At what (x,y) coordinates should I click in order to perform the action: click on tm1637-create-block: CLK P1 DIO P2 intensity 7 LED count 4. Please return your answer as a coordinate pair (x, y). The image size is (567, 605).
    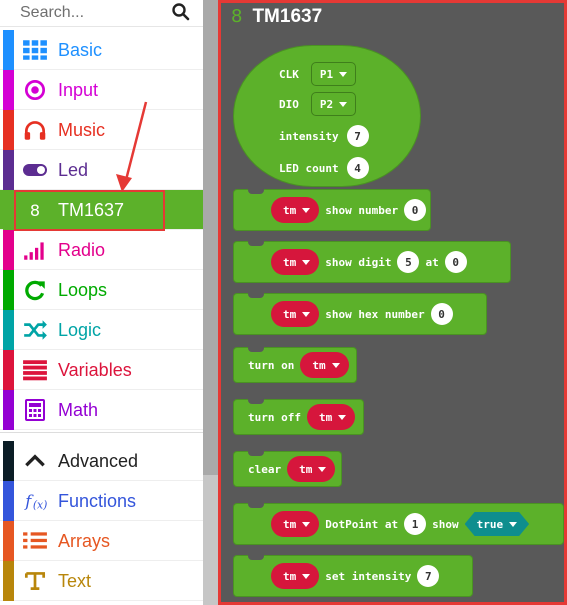
    Looking at the image, I should click on (327, 116).